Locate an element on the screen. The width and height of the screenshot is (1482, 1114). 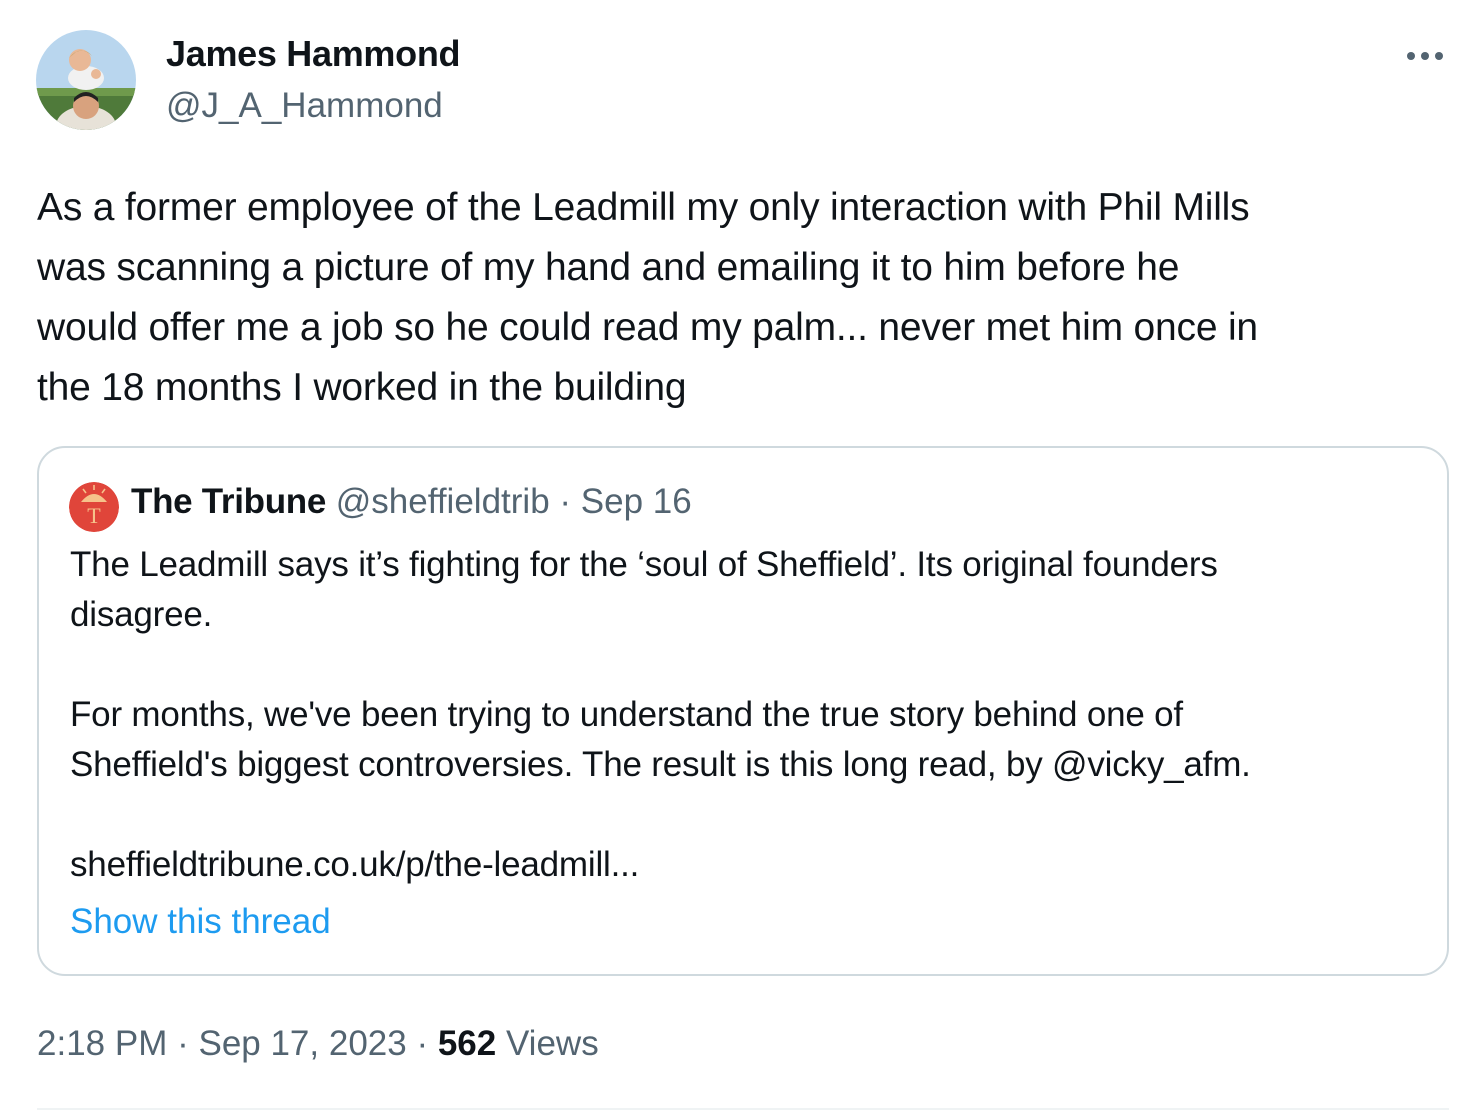
views-count: 562 is located at coordinates (467, 1043).